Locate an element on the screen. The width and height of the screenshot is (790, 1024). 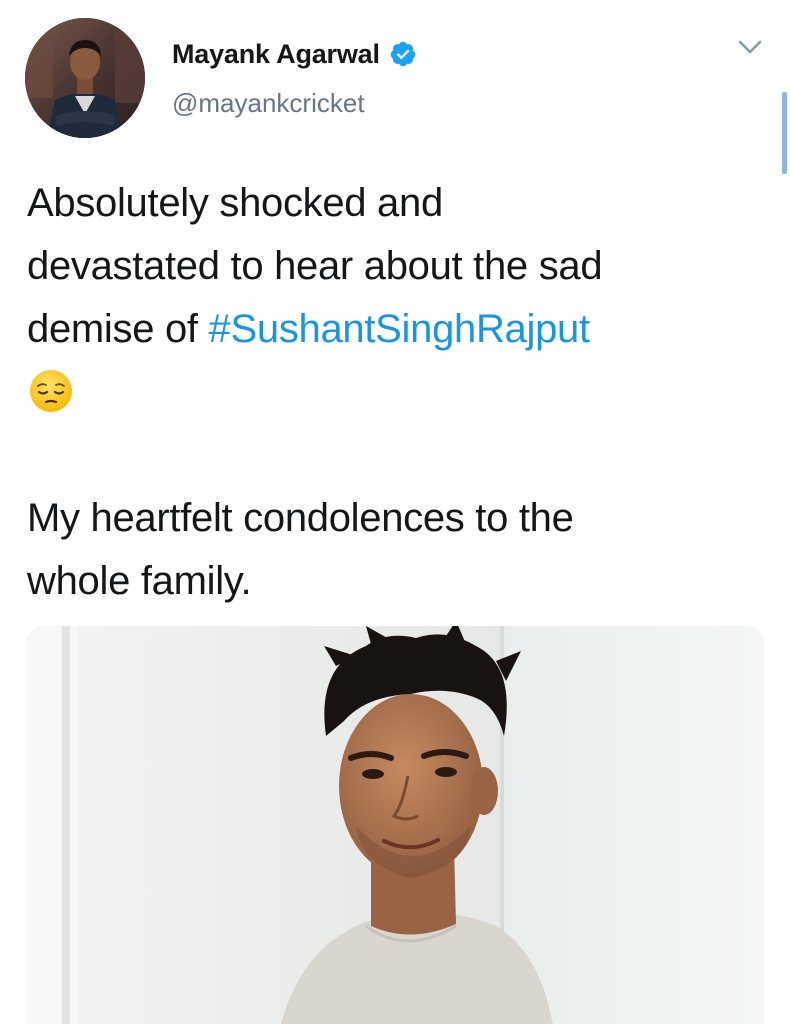
tweet-line: whole family. is located at coordinates (139, 581).